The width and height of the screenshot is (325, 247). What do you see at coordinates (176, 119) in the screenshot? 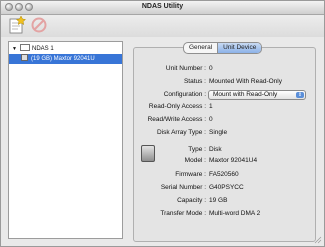
I see `read-write-access-label: Read/Write Access :` at bounding box center [176, 119].